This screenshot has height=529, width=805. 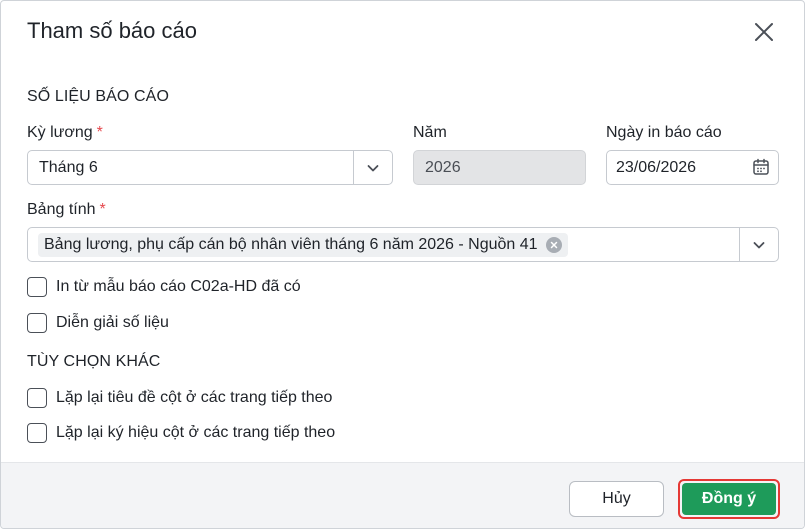 I want to click on ok-button: Đồng ý, so click(x=729, y=499).